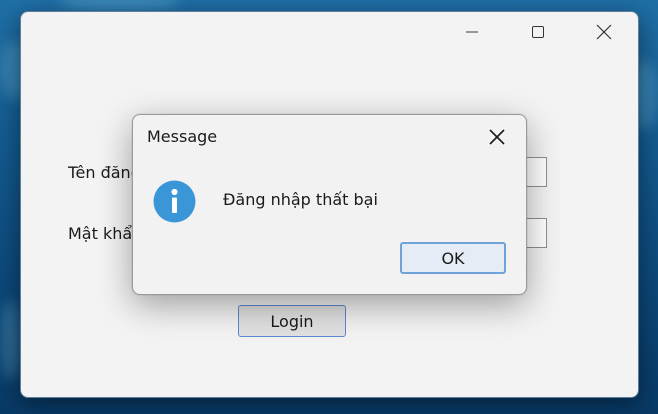 The height and width of the screenshot is (414, 658). I want to click on ok-button: OK, so click(453, 258).